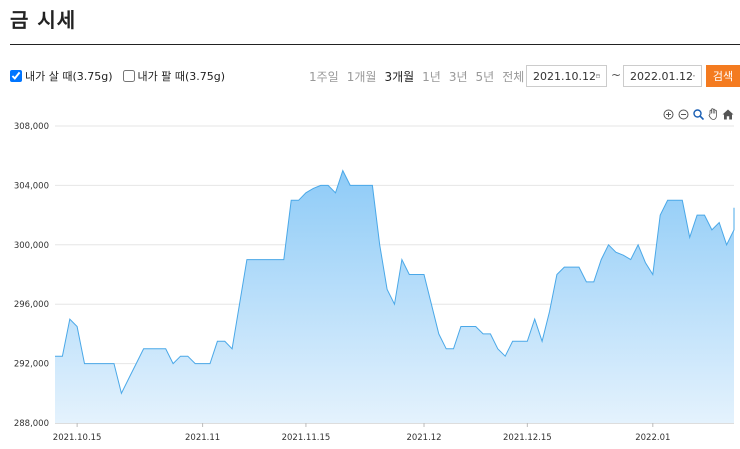 The image size is (740, 449). What do you see at coordinates (485, 76) in the screenshot?
I see `period-tab-5: 5년` at bounding box center [485, 76].